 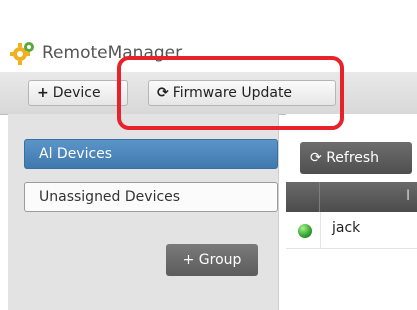 I want to click on app-logo-icon, so click(x=22, y=53).